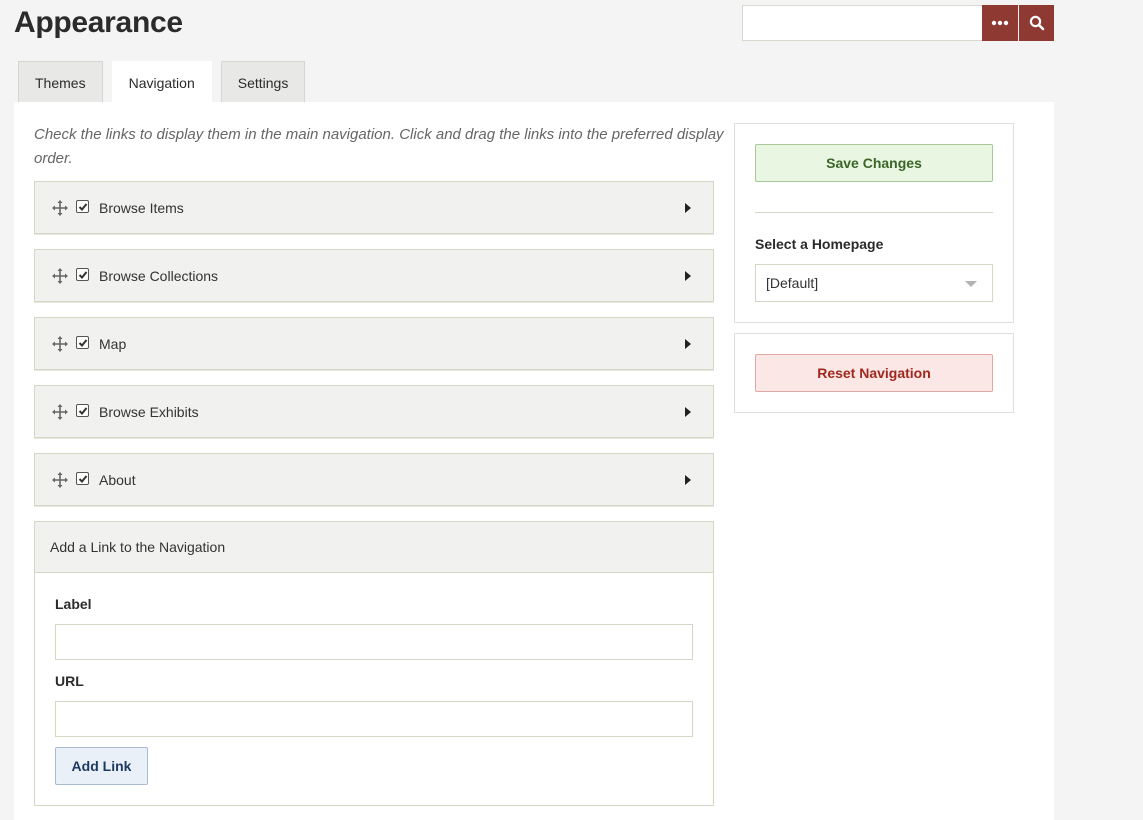 This screenshot has height=820, width=1143. What do you see at coordinates (819, 244) in the screenshot?
I see `homepage-label: Select a Homepage` at bounding box center [819, 244].